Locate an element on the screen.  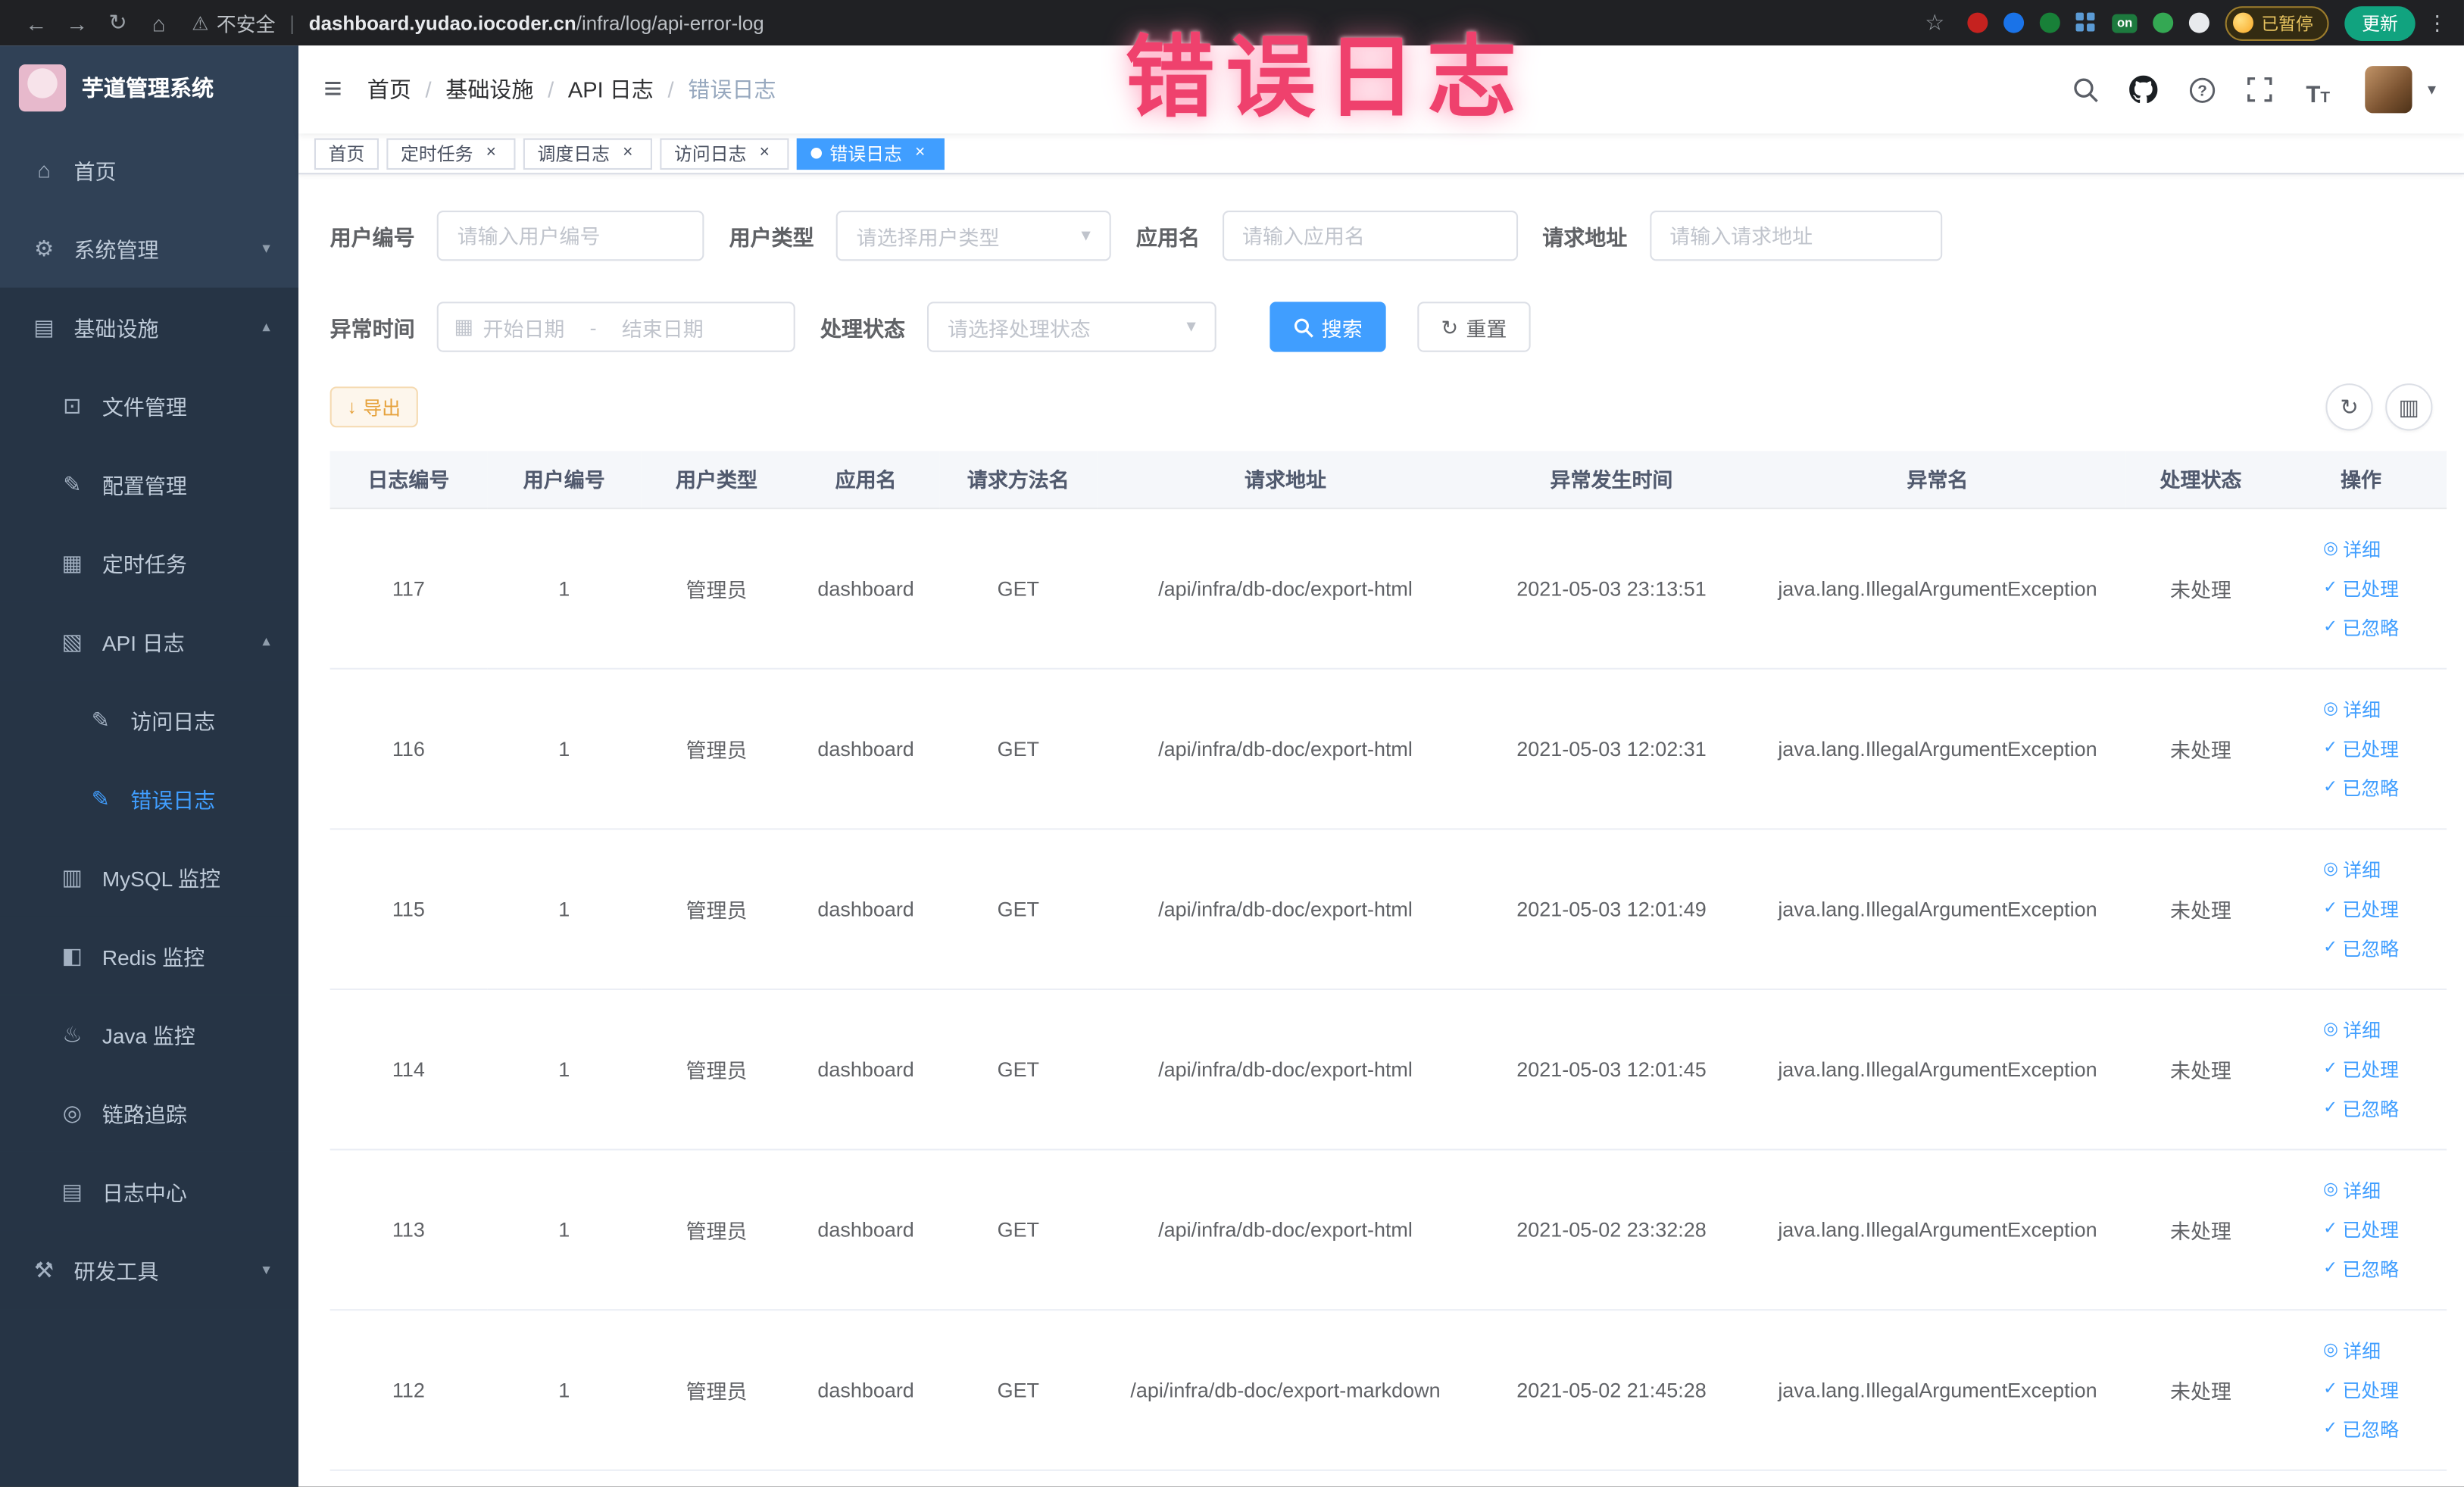
cell-user_type: 管理员 is located at coordinates (716, 588).